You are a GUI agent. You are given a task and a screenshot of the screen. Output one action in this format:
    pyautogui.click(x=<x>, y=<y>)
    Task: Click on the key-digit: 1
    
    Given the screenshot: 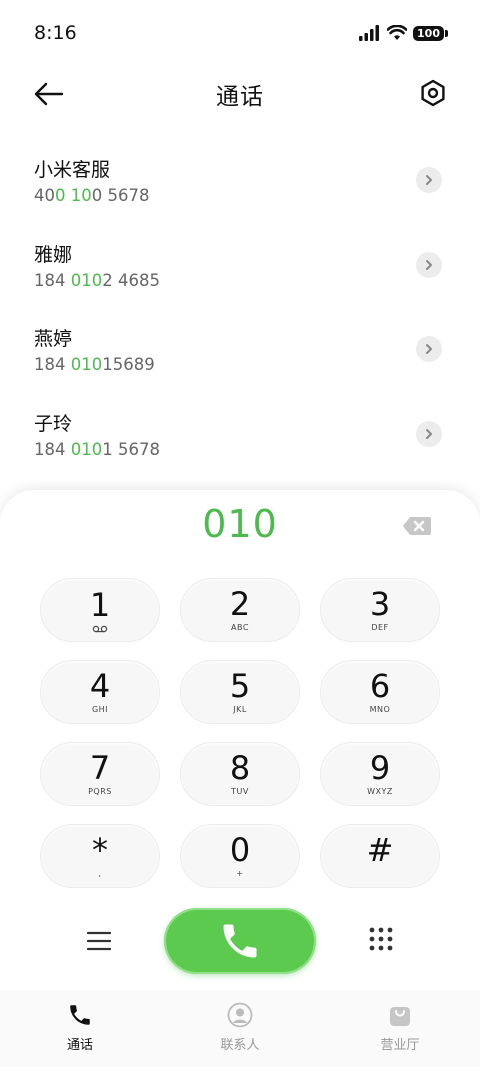 What is the action you would take?
    pyautogui.click(x=100, y=604)
    